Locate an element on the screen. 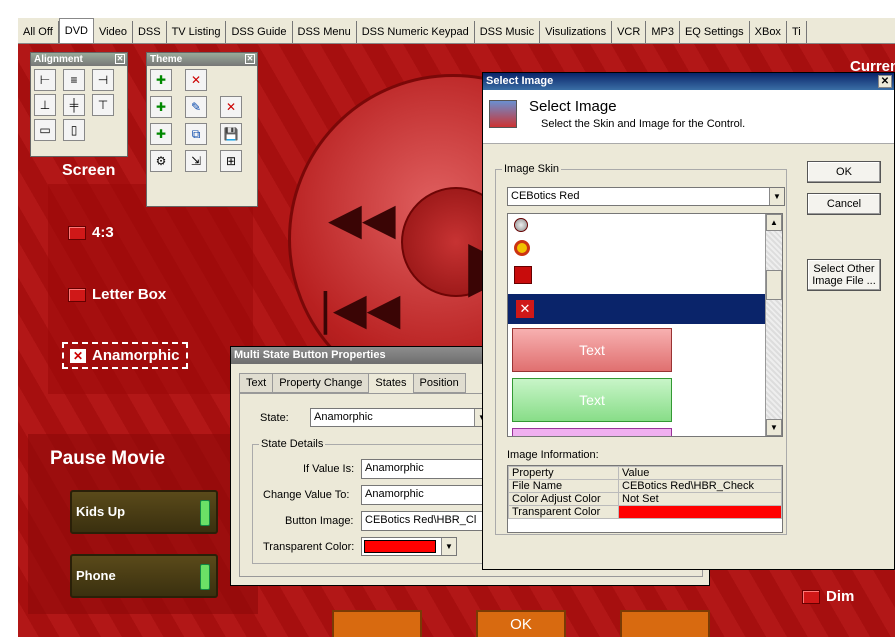 This screenshot has height=637, width=895. tab-tv-listing: TV Listing is located at coordinates (197, 32).